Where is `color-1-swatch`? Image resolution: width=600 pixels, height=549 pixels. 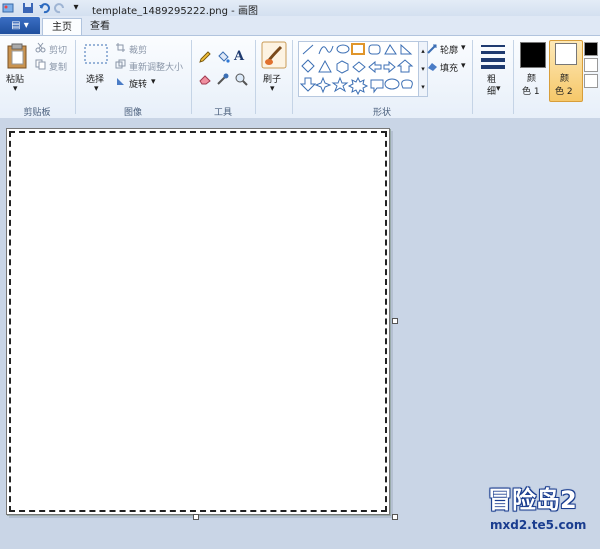 color-1-swatch is located at coordinates (533, 55).